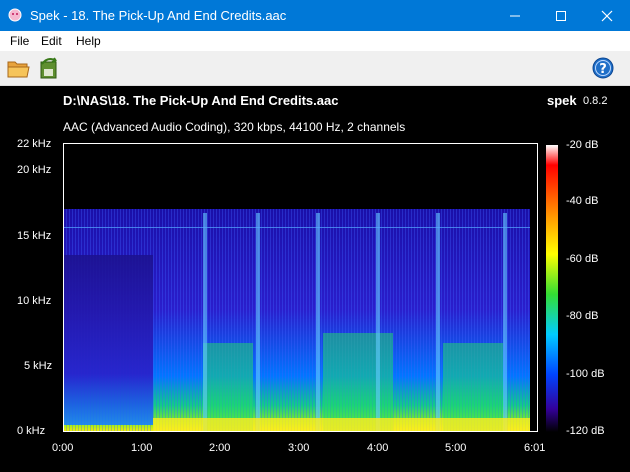 Image resolution: width=630 pixels, height=472 pixels. What do you see at coordinates (51, 41) in the screenshot?
I see `menu-edit: Edit` at bounding box center [51, 41].